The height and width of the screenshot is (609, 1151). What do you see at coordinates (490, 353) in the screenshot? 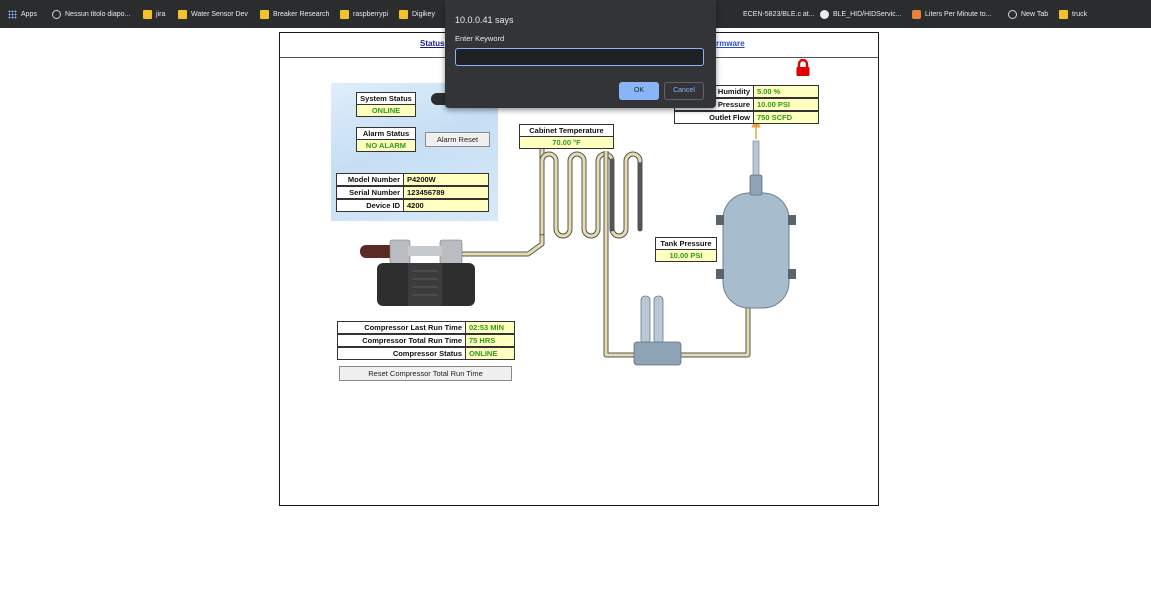
I see `compressor-status-value: ONLINE` at bounding box center [490, 353].